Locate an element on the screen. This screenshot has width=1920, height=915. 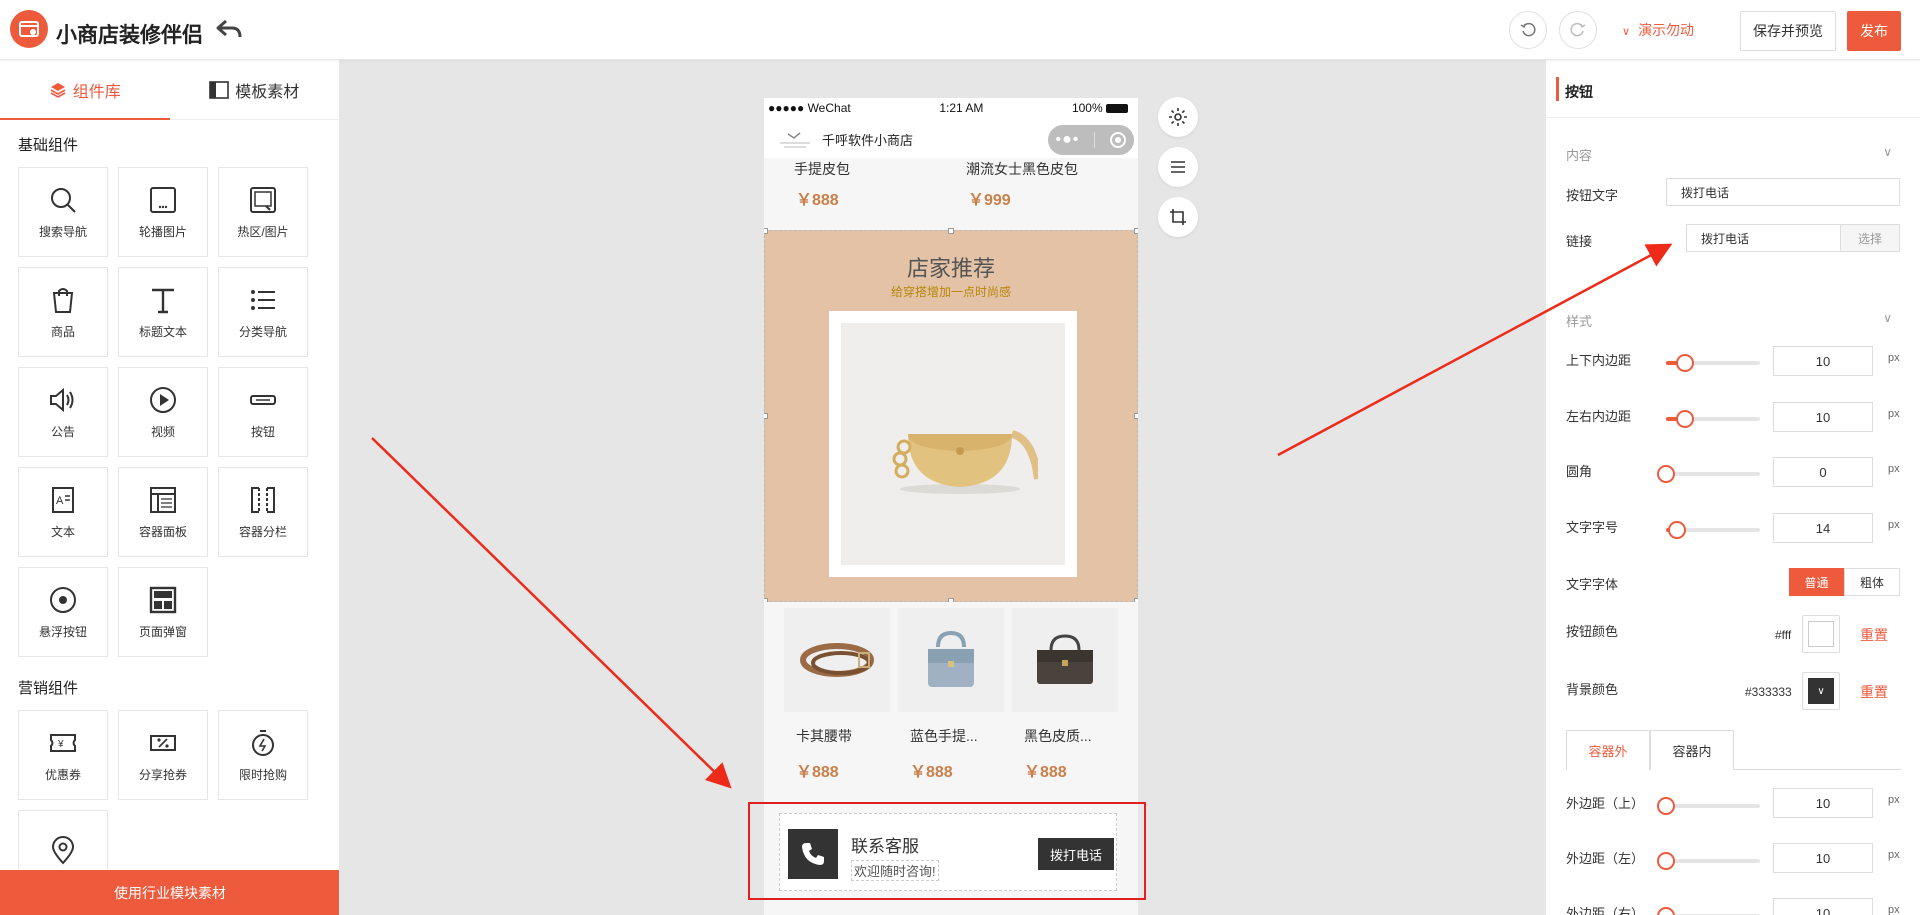
reset-button-color: 重置 is located at coordinates (1874, 635).